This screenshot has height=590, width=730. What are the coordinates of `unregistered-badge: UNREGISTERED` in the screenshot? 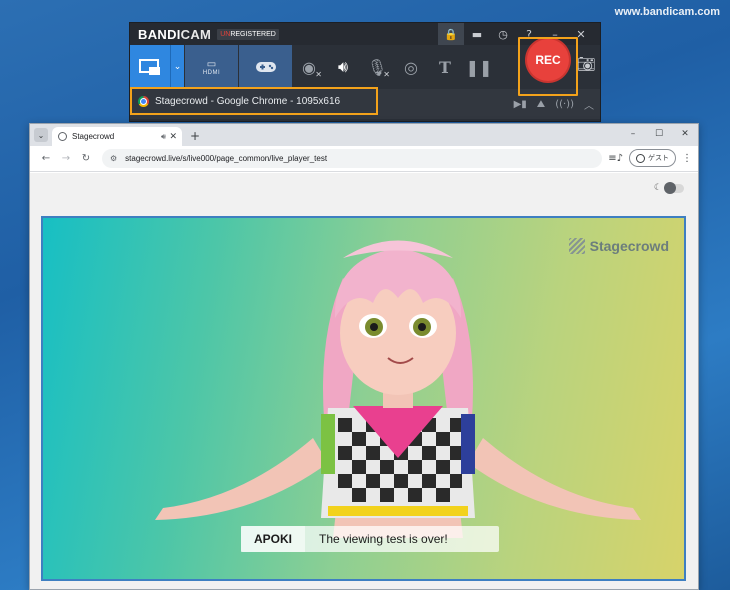 It's located at (248, 34).